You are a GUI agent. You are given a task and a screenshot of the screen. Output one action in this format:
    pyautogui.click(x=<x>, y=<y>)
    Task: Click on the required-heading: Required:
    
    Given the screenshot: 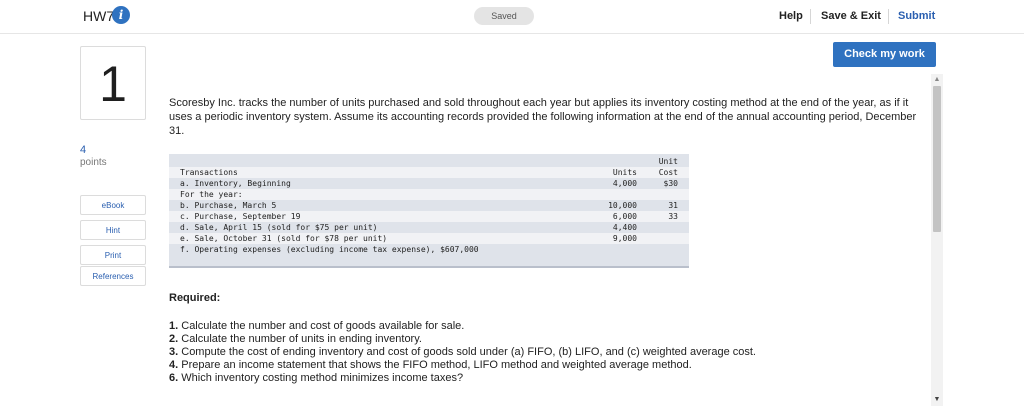 What is the action you would take?
    pyautogui.click(x=195, y=298)
    